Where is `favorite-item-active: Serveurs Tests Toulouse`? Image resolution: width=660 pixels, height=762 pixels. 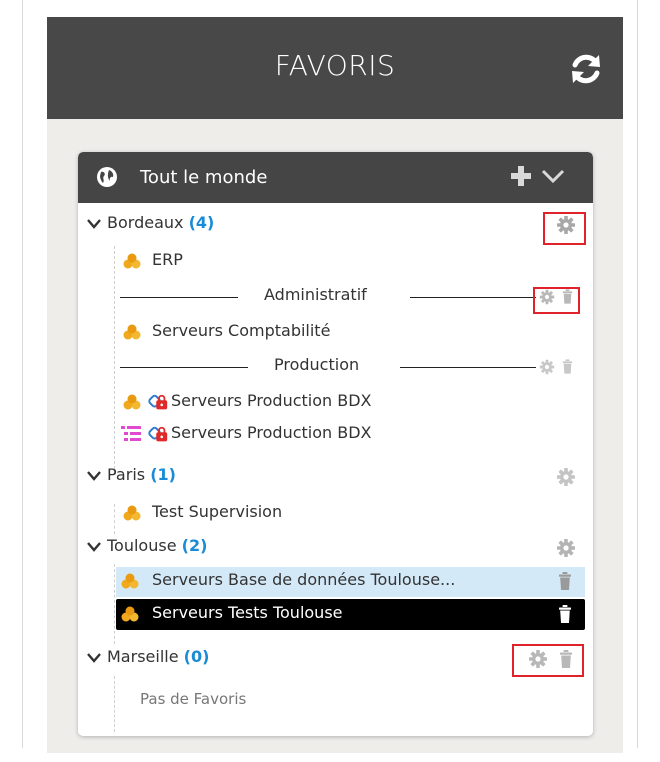
favorite-item-active: Serveurs Tests Toulouse is located at coordinates (350, 614).